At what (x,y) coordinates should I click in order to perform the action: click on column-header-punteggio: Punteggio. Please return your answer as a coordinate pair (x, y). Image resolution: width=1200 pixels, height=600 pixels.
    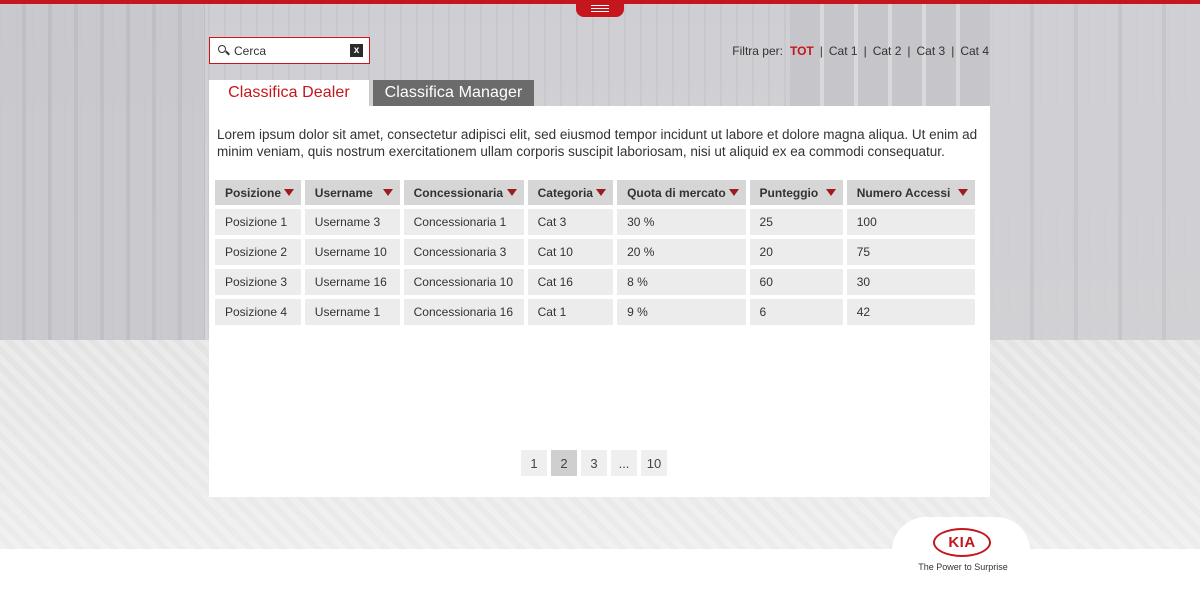
    Looking at the image, I should click on (796, 192).